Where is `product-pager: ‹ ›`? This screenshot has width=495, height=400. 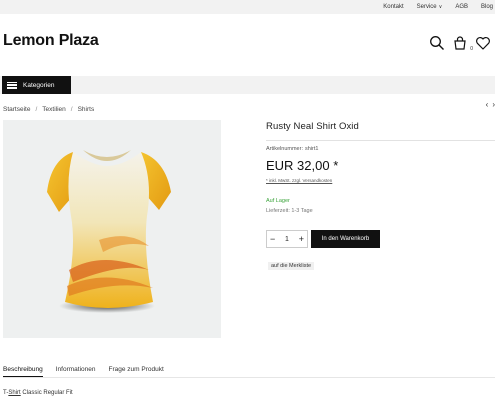
product-pager: ‹ › is located at coordinates (490, 104).